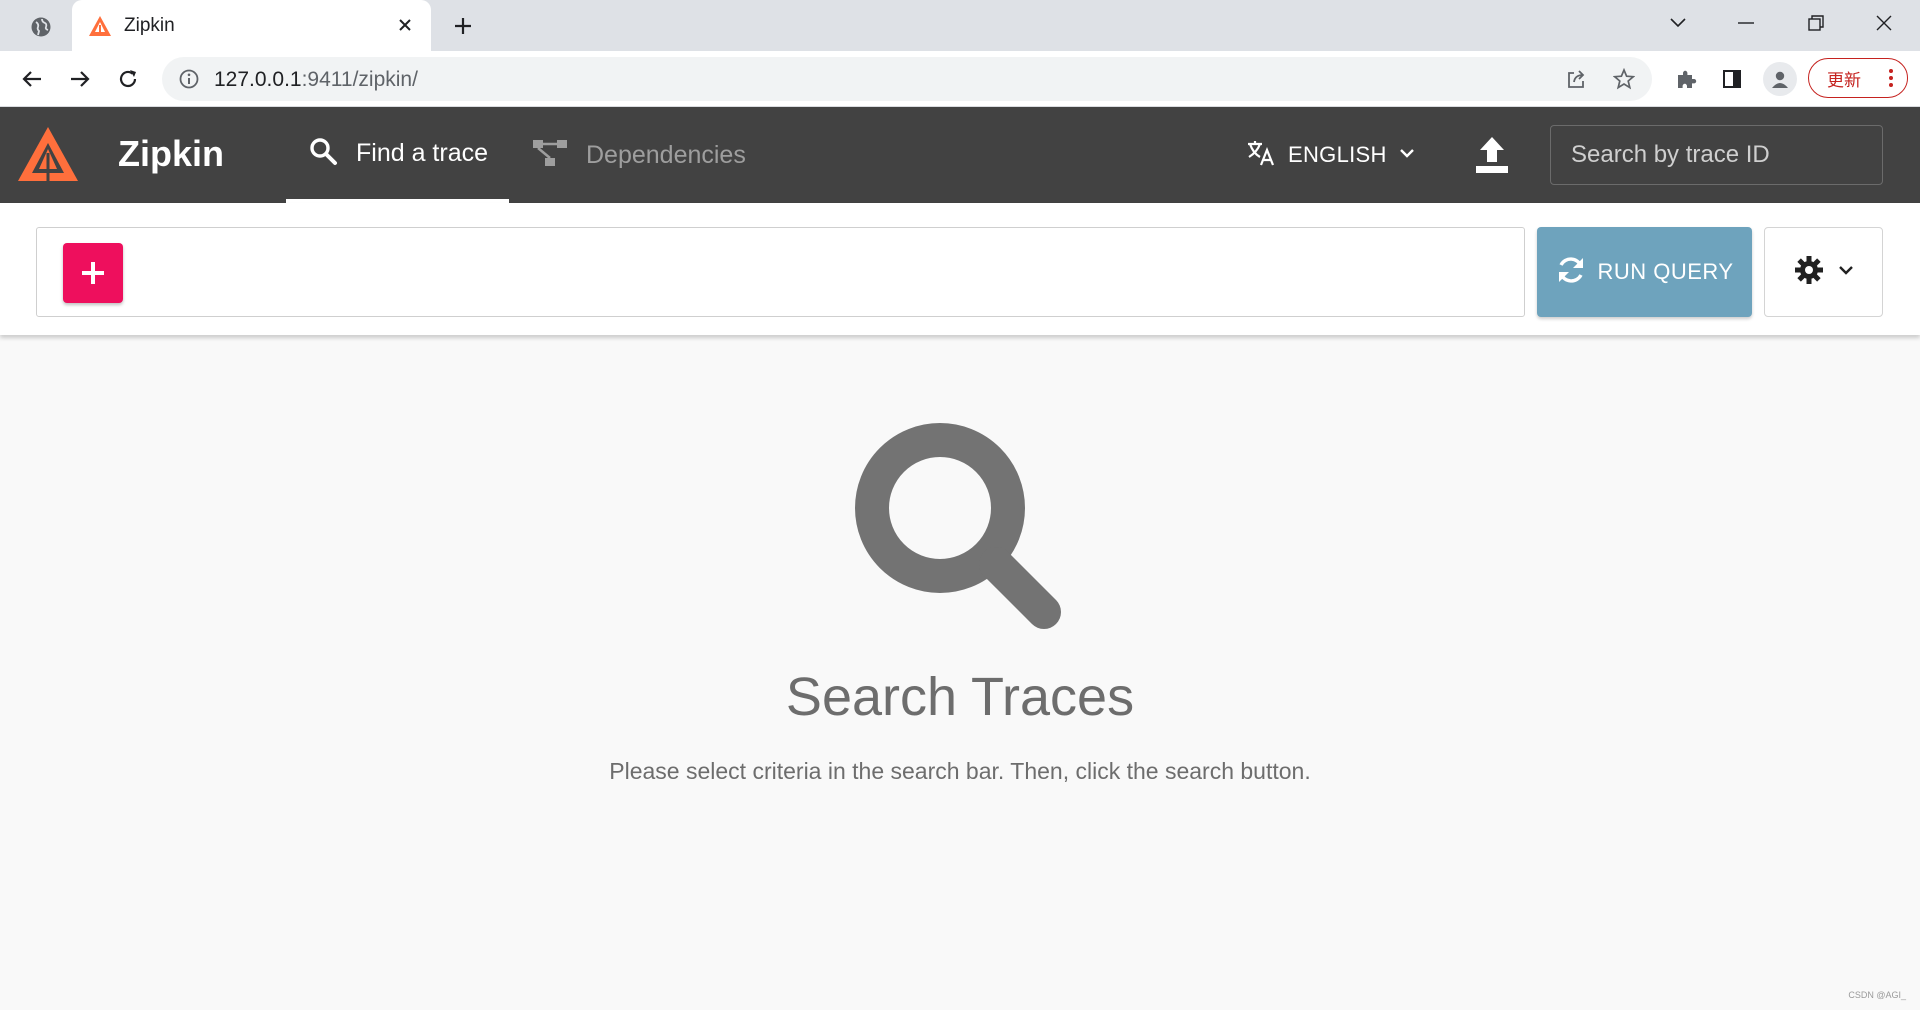  Describe the element at coordinates (149, 25) in the screenshot. I see `tab-title: Zipkin` at that location.